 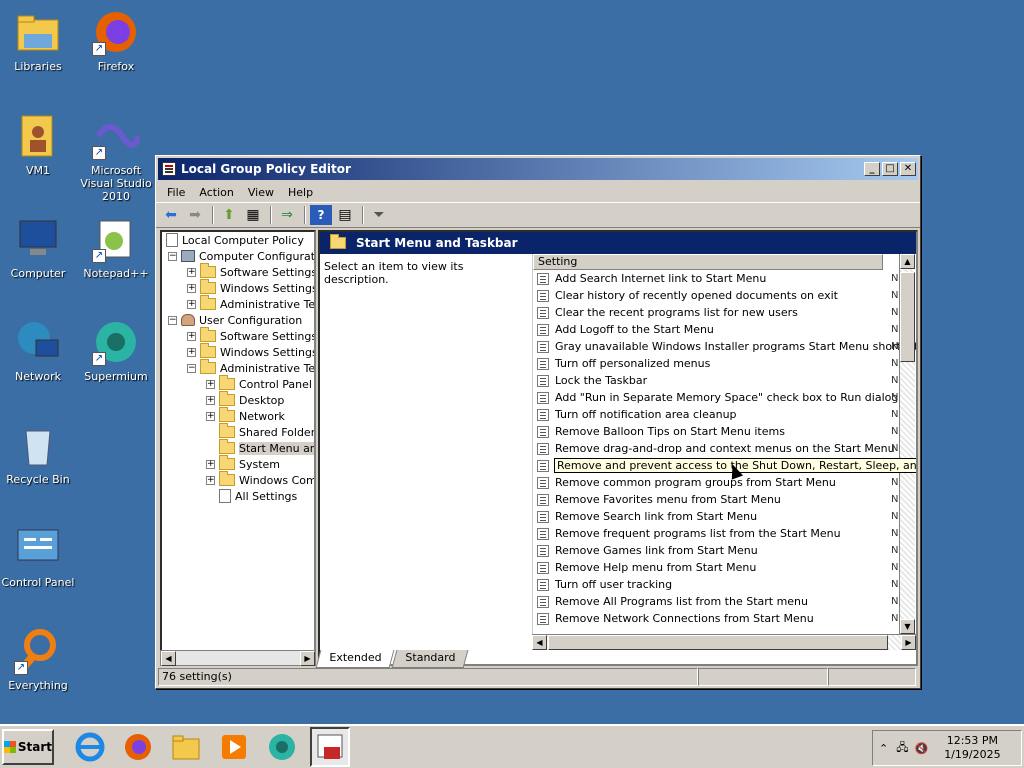 I want to click on scroll-up-icon: ▲, so click(x=907, y=261).